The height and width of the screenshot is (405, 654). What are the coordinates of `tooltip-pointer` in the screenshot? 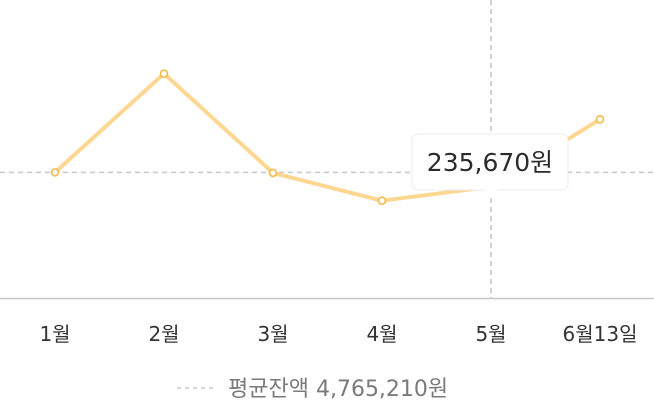 It's located at (491, 193).